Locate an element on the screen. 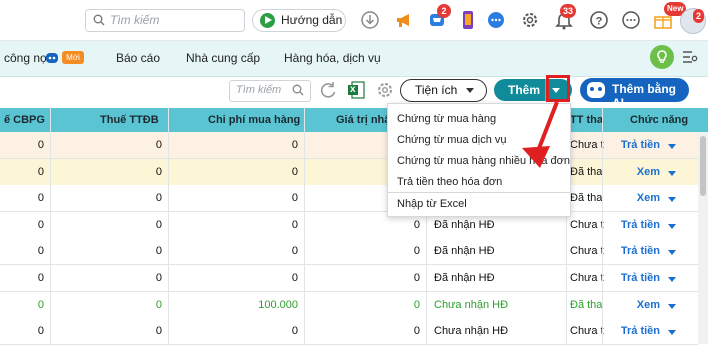  list-search-input: Tìm kiếm is located at coordinates (270, 91).